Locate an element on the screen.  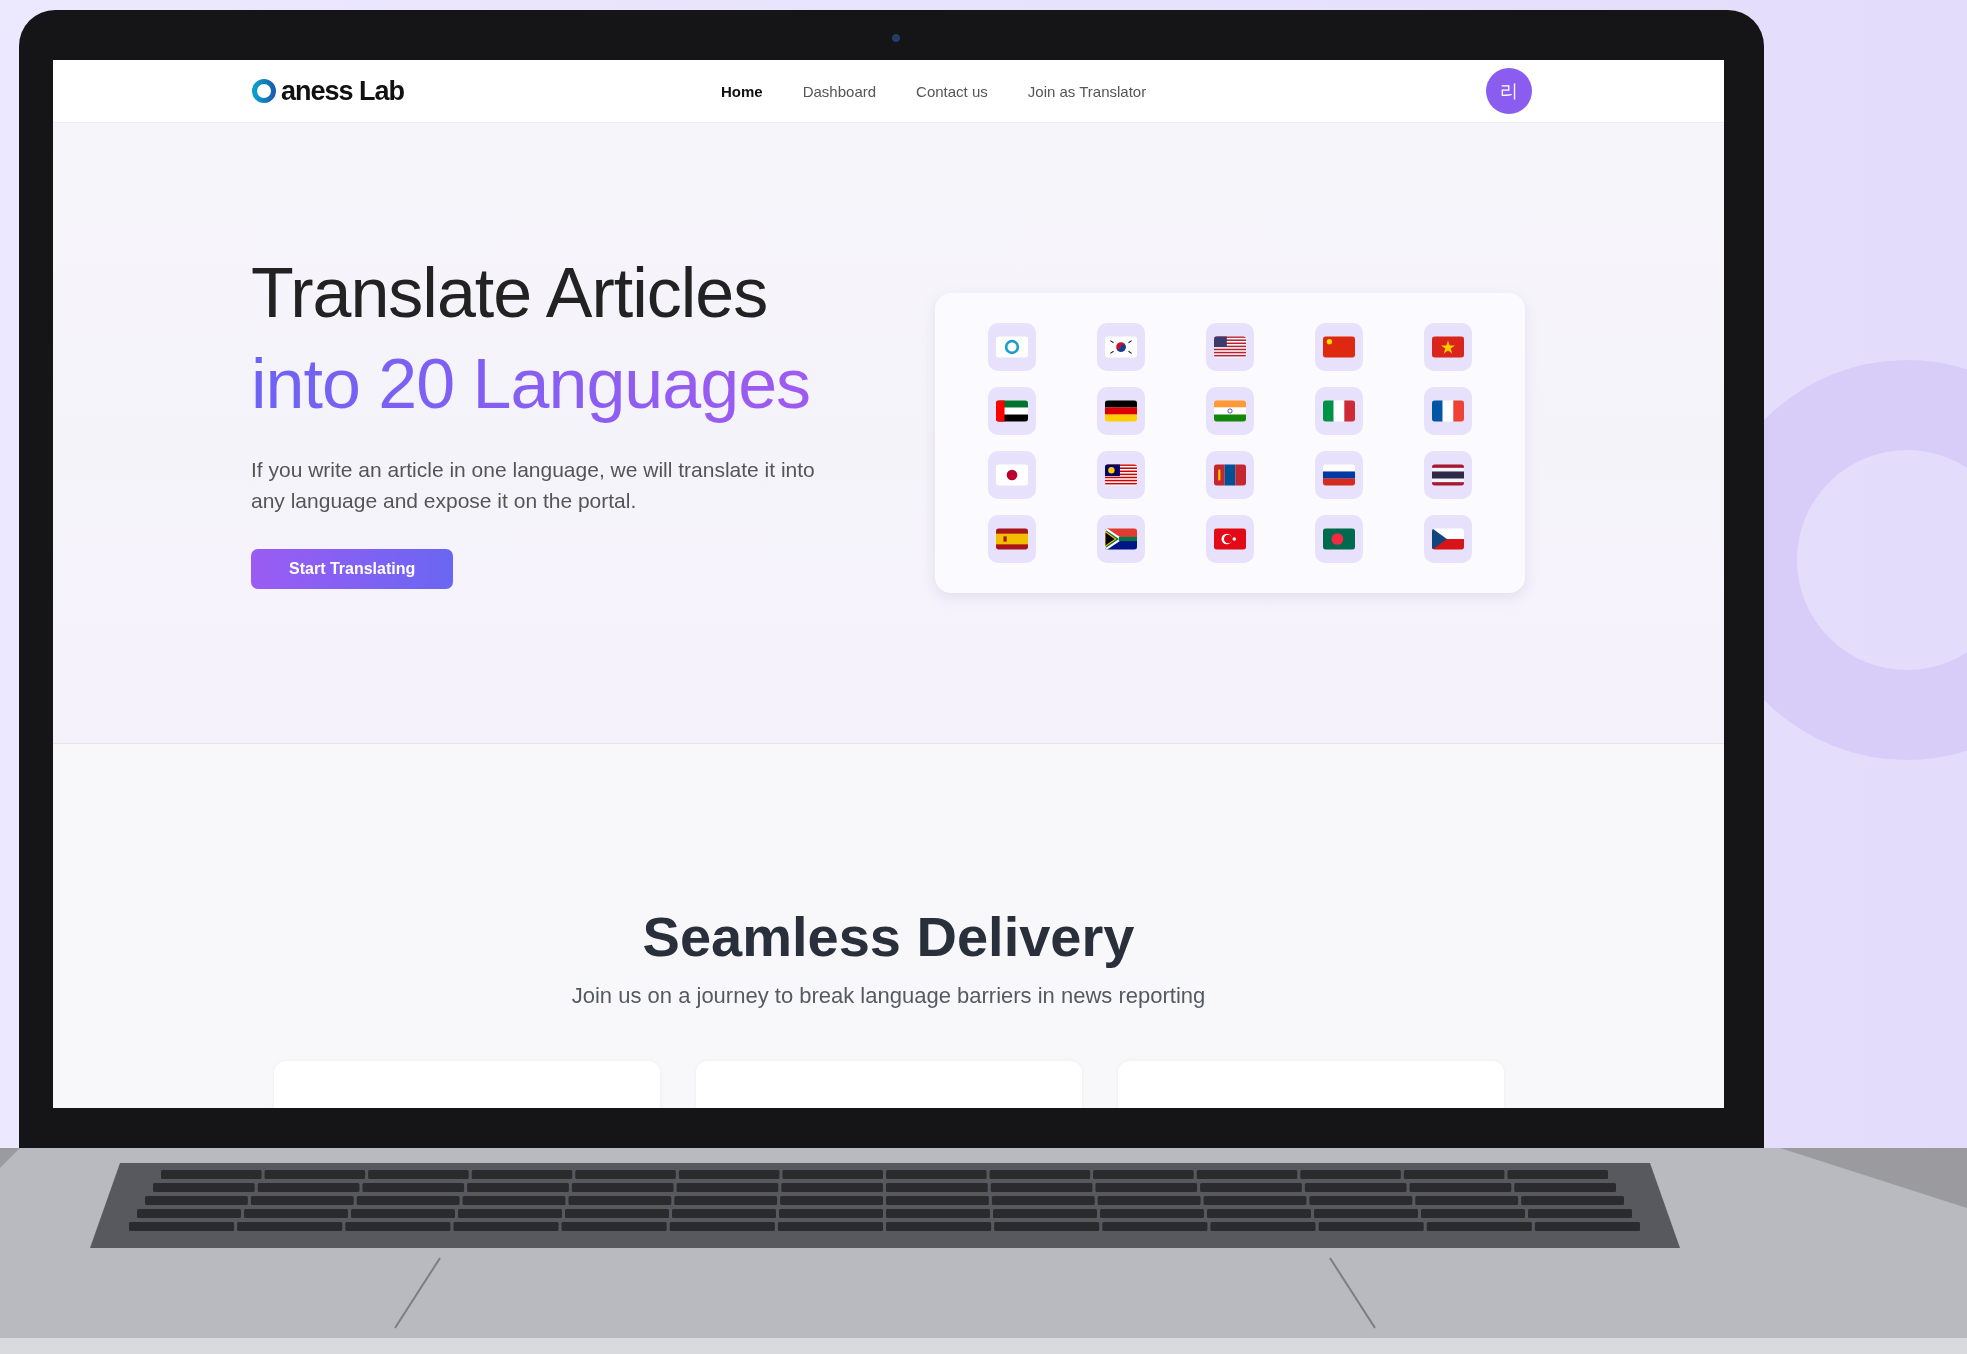
hero-description: If you write an article in one language, we will translate it into any language and expose it on the portal. is located at coordinates (533, 485).